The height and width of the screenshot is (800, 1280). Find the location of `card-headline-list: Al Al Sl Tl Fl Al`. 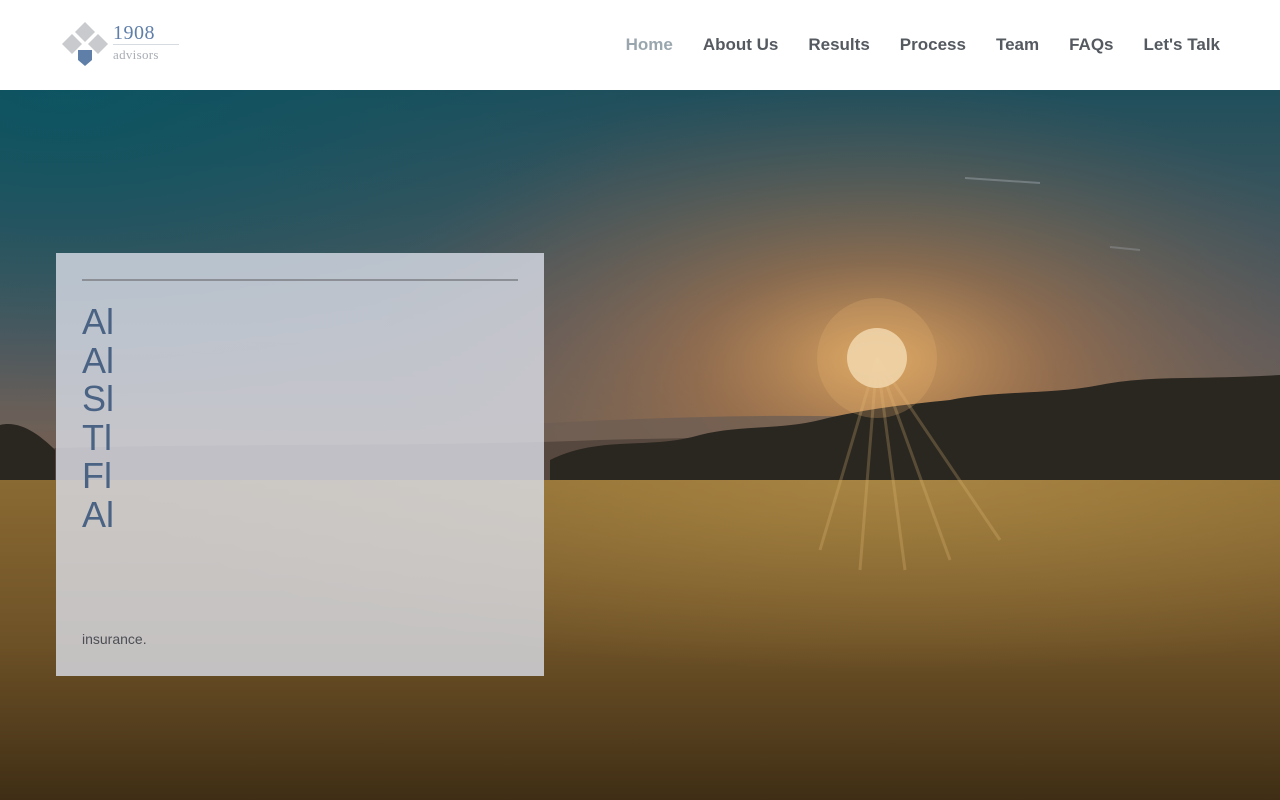

card-headline-list: Al Al Sl Tl Fl Al is located at coordinates (97, 418).